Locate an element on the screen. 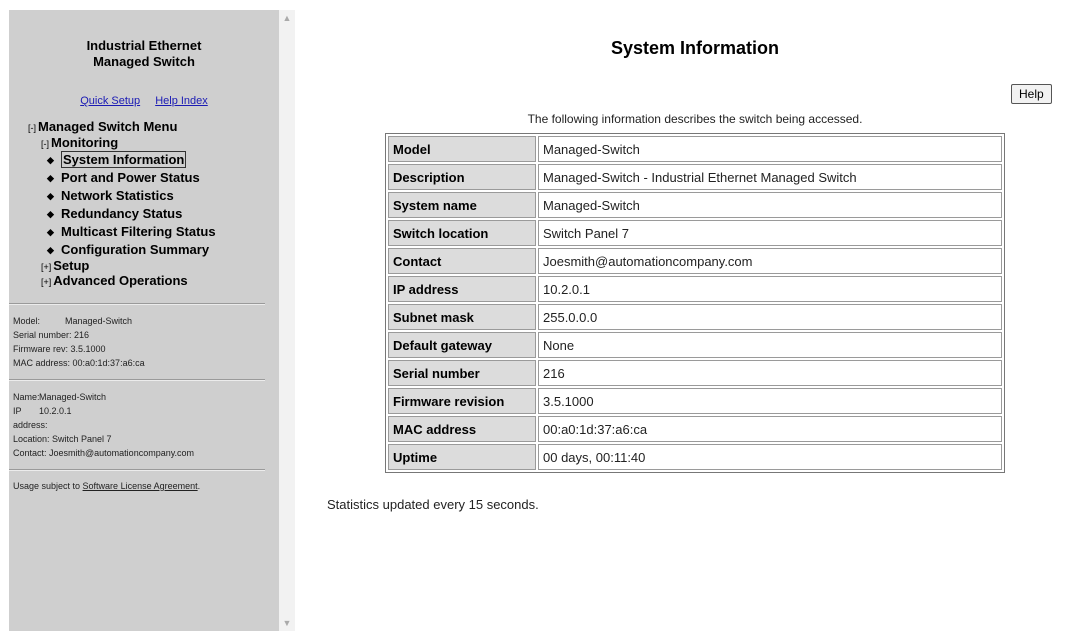  quick-setup-link: Quick Setup is located at coordinates (110, 101).